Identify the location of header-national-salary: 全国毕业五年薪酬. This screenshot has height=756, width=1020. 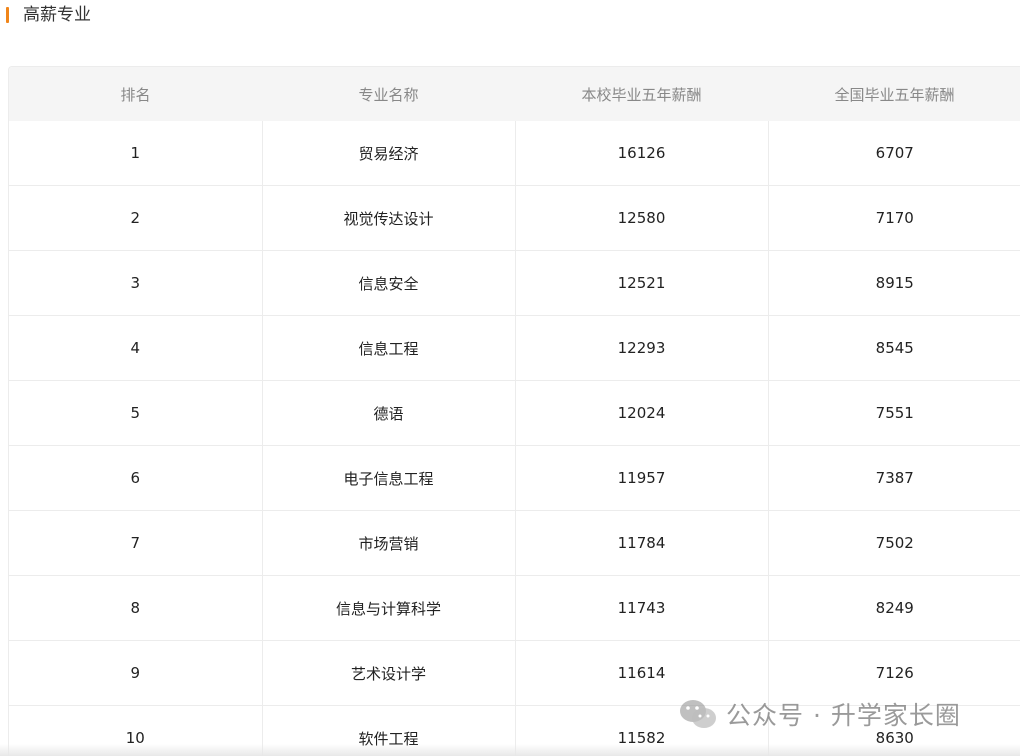
(894, 94).